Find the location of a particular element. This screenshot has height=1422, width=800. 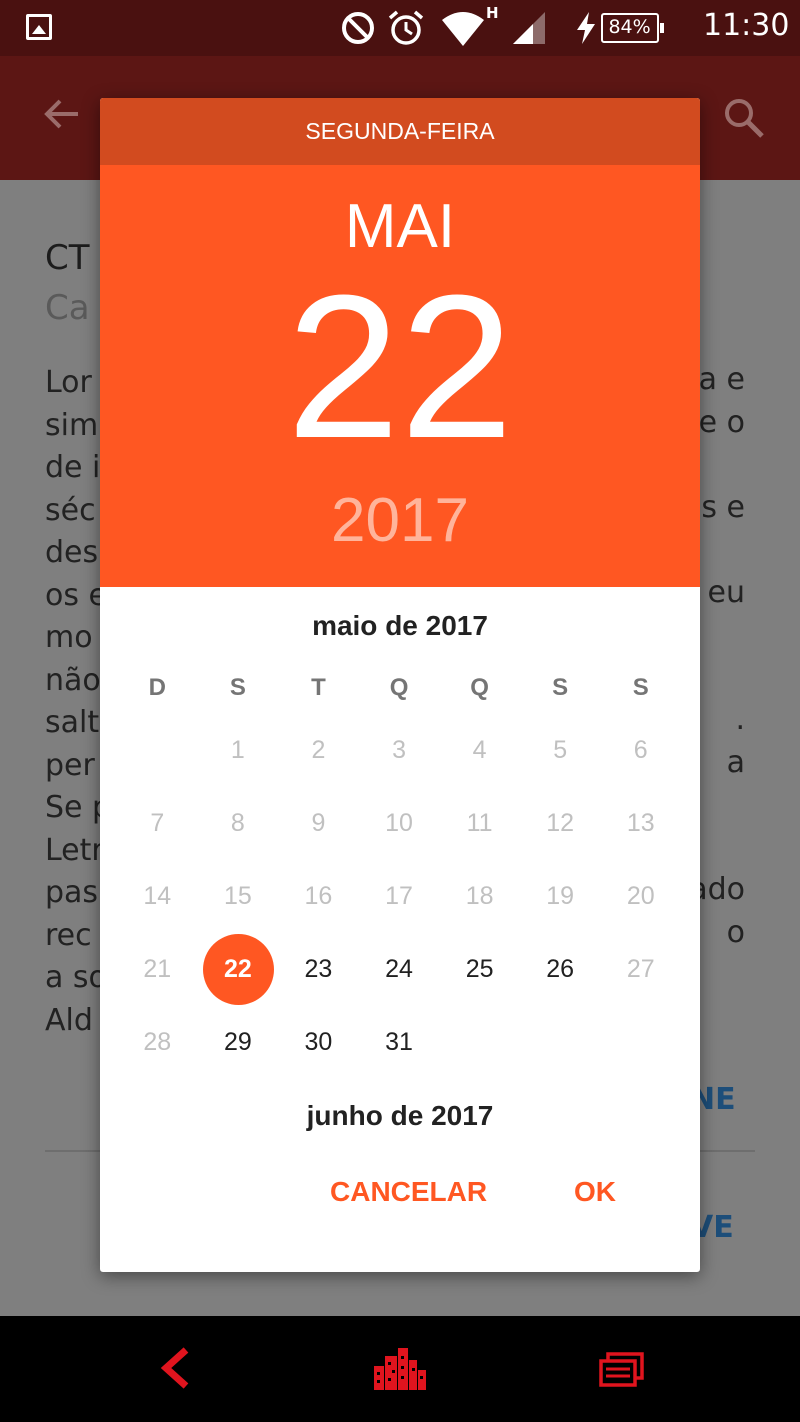

calendar-day-number: 16 is located at coordinates (318, 896).